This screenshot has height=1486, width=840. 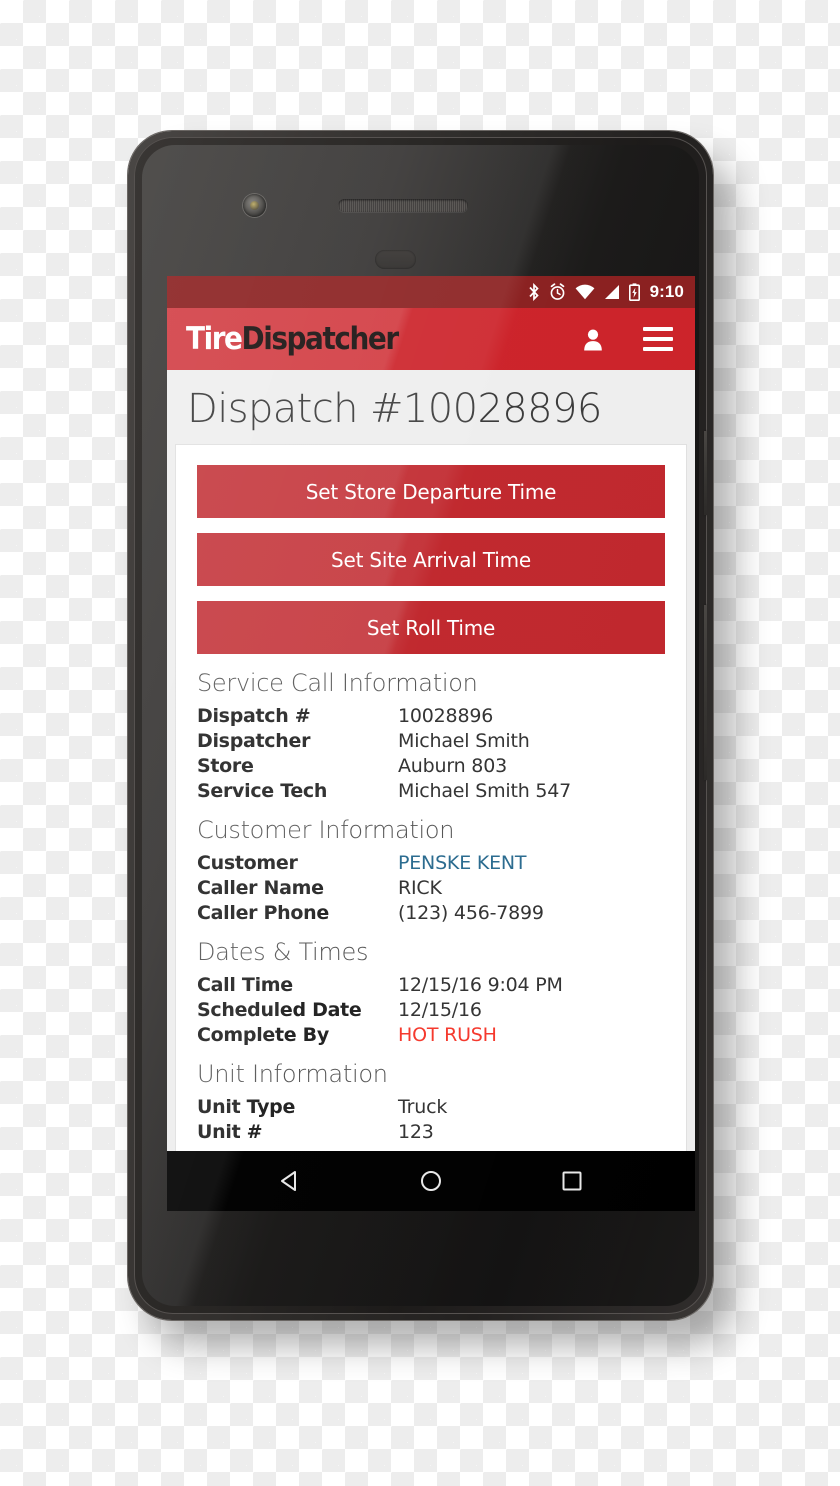 I want to click on row-value: (123) 456-7899, so click(x=471, y=913).